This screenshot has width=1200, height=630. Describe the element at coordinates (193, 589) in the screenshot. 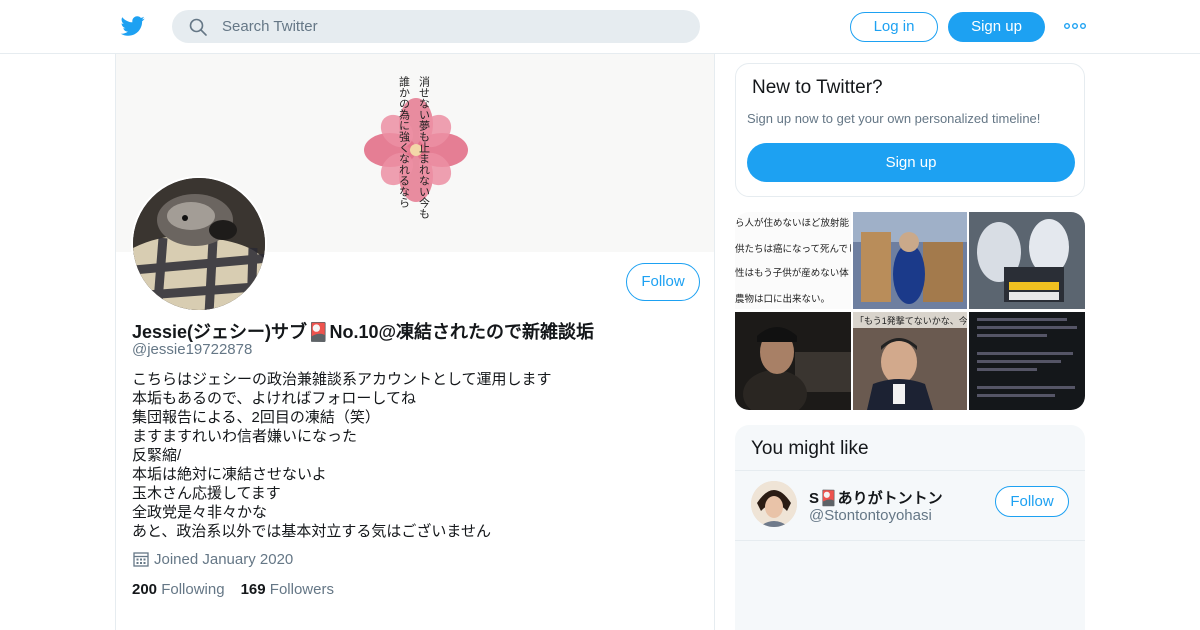

I see `following-label: Following` at that location.